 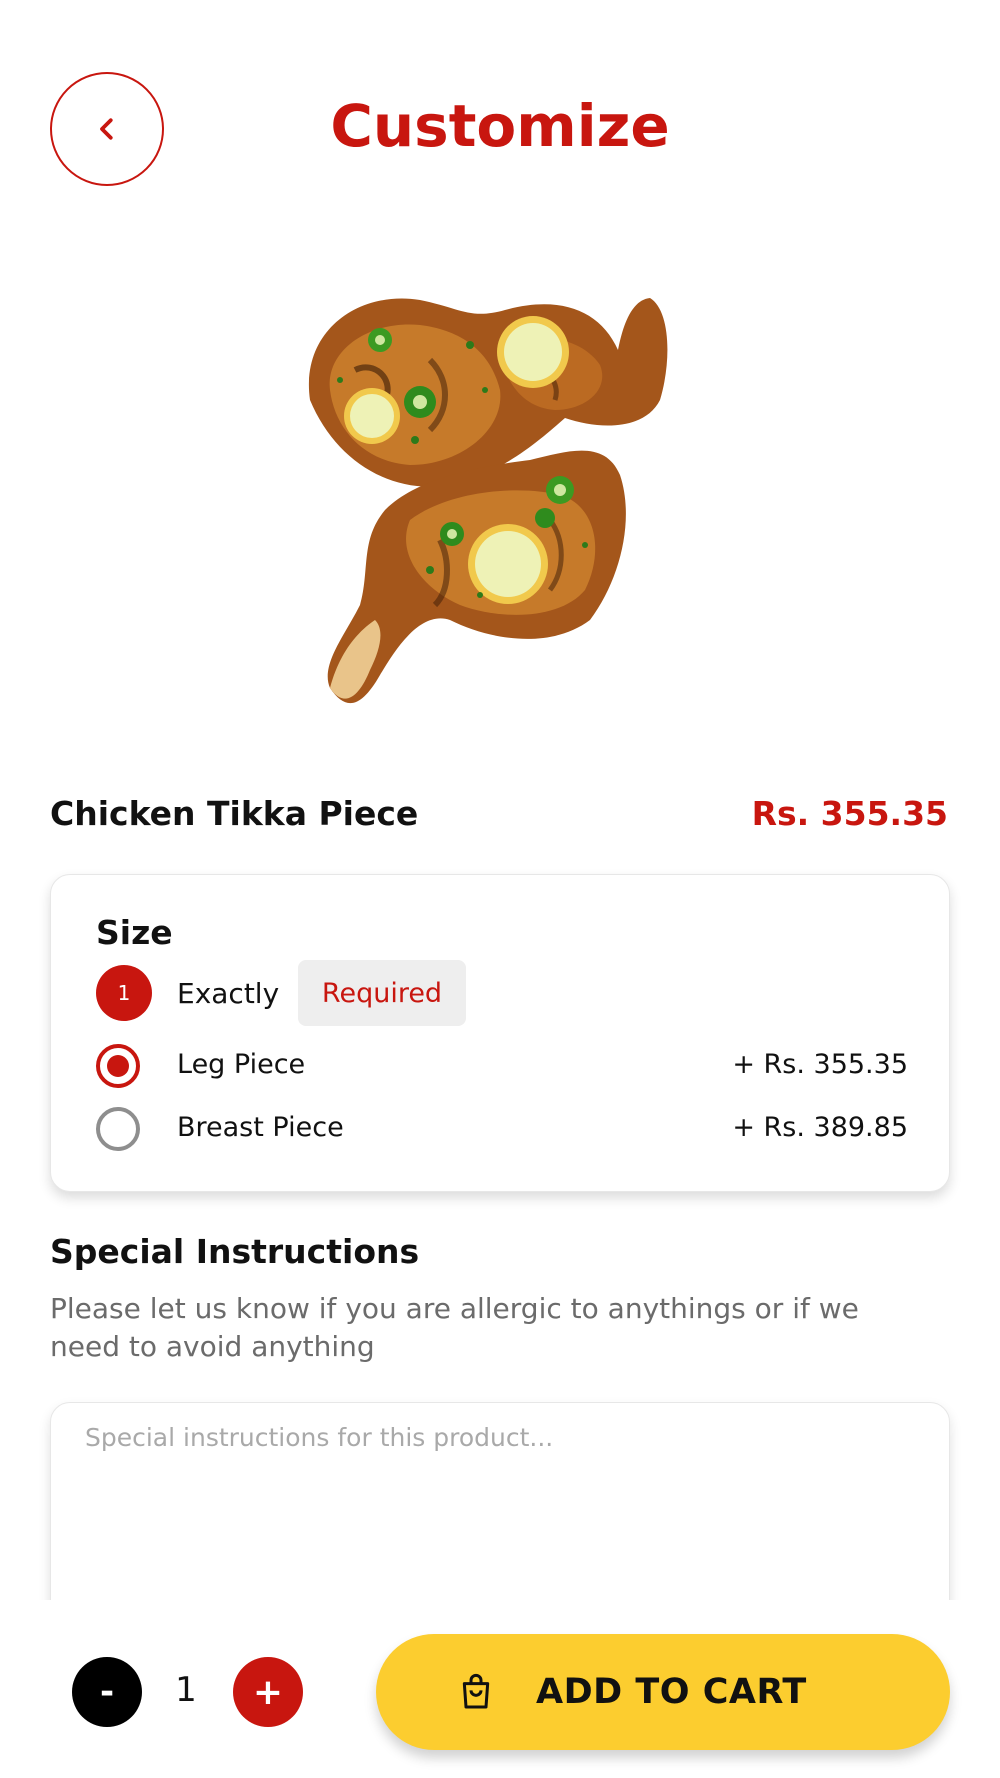 What do you see at coordinates (186, 1690) in the screenshot?
I see `quantity-value: 1` at bounding box center [186, 1690].